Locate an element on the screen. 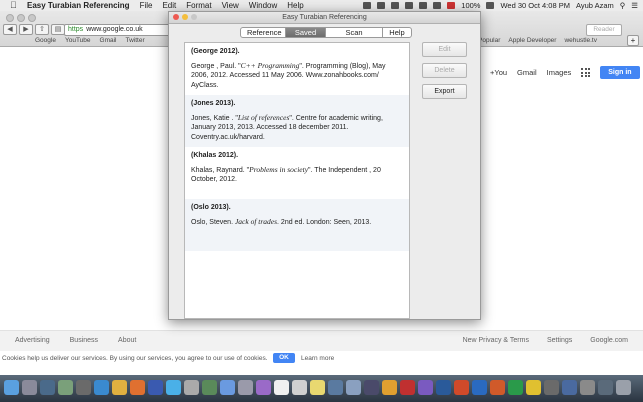  menu-help: Help is located at coordinates (295, 5).